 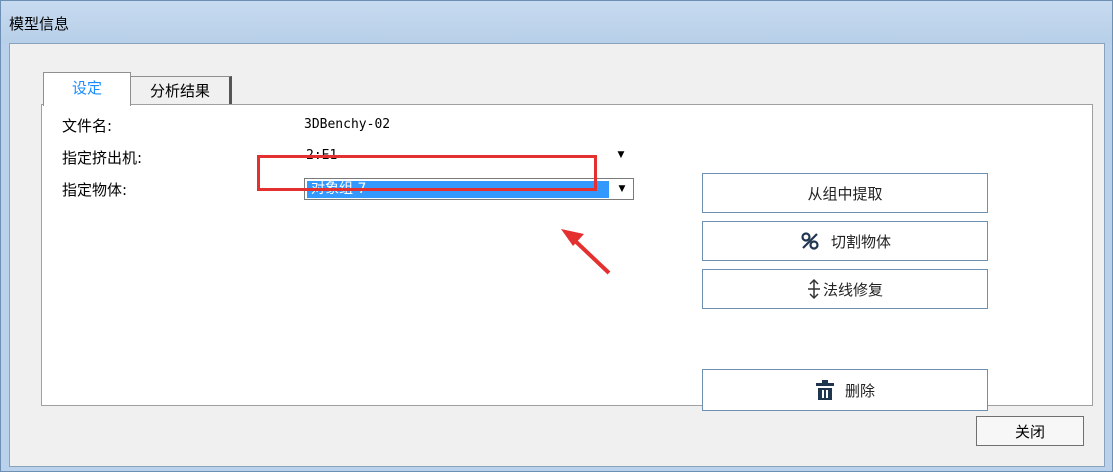 What do you see at coordinates (322, 155) in the screenshot?
I see `extruder-select-value: 2:E1` at bounding box center [322, 155].